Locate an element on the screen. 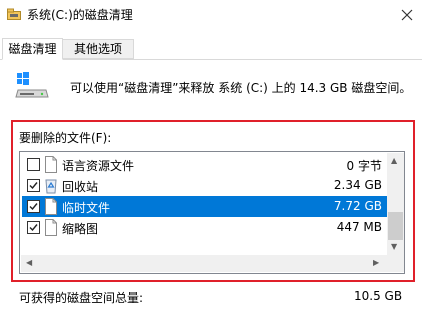 The height and width of the screenshot is (309, 422). info-text: 可以使用“磁盘清理”来释放 系统 (C:) 上的 14.3 GB 磁盘空间。 is located at coordinates (241, 88).